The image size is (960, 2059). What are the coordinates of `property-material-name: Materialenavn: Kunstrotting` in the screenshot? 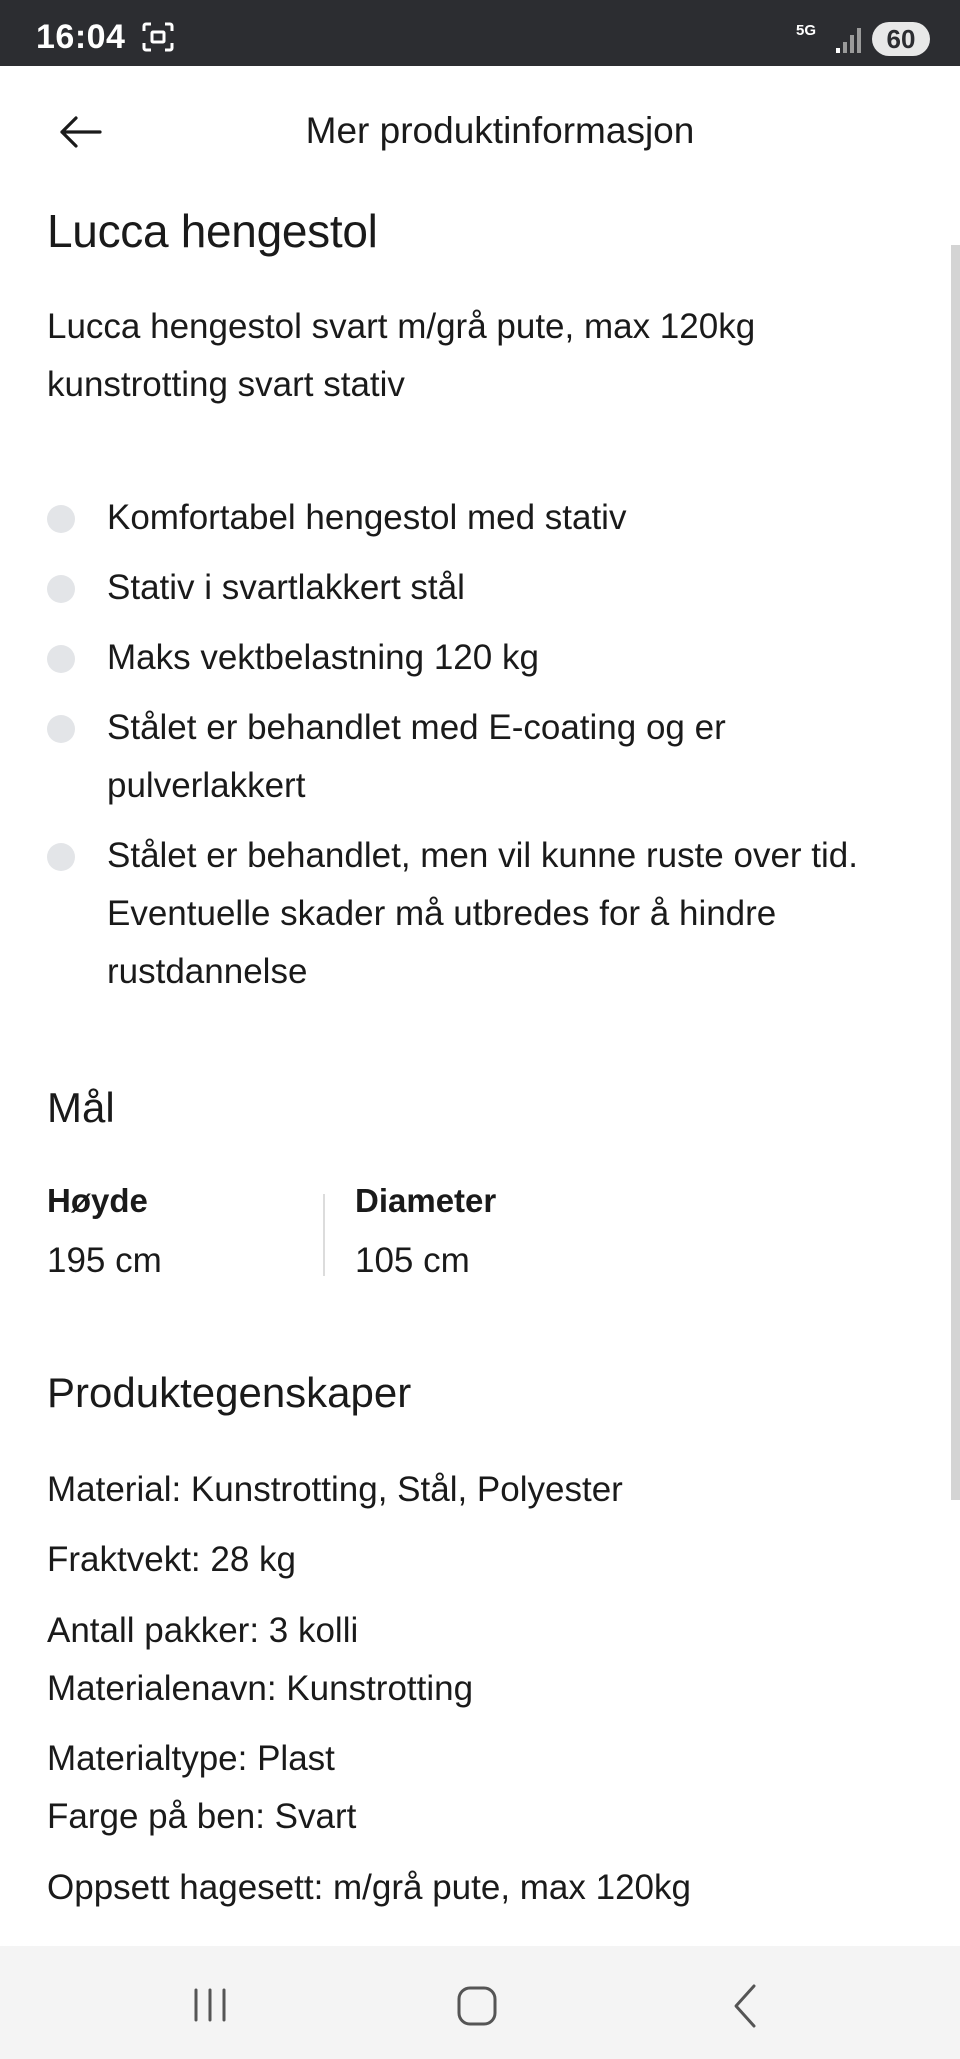 It's located at (260, 1688).